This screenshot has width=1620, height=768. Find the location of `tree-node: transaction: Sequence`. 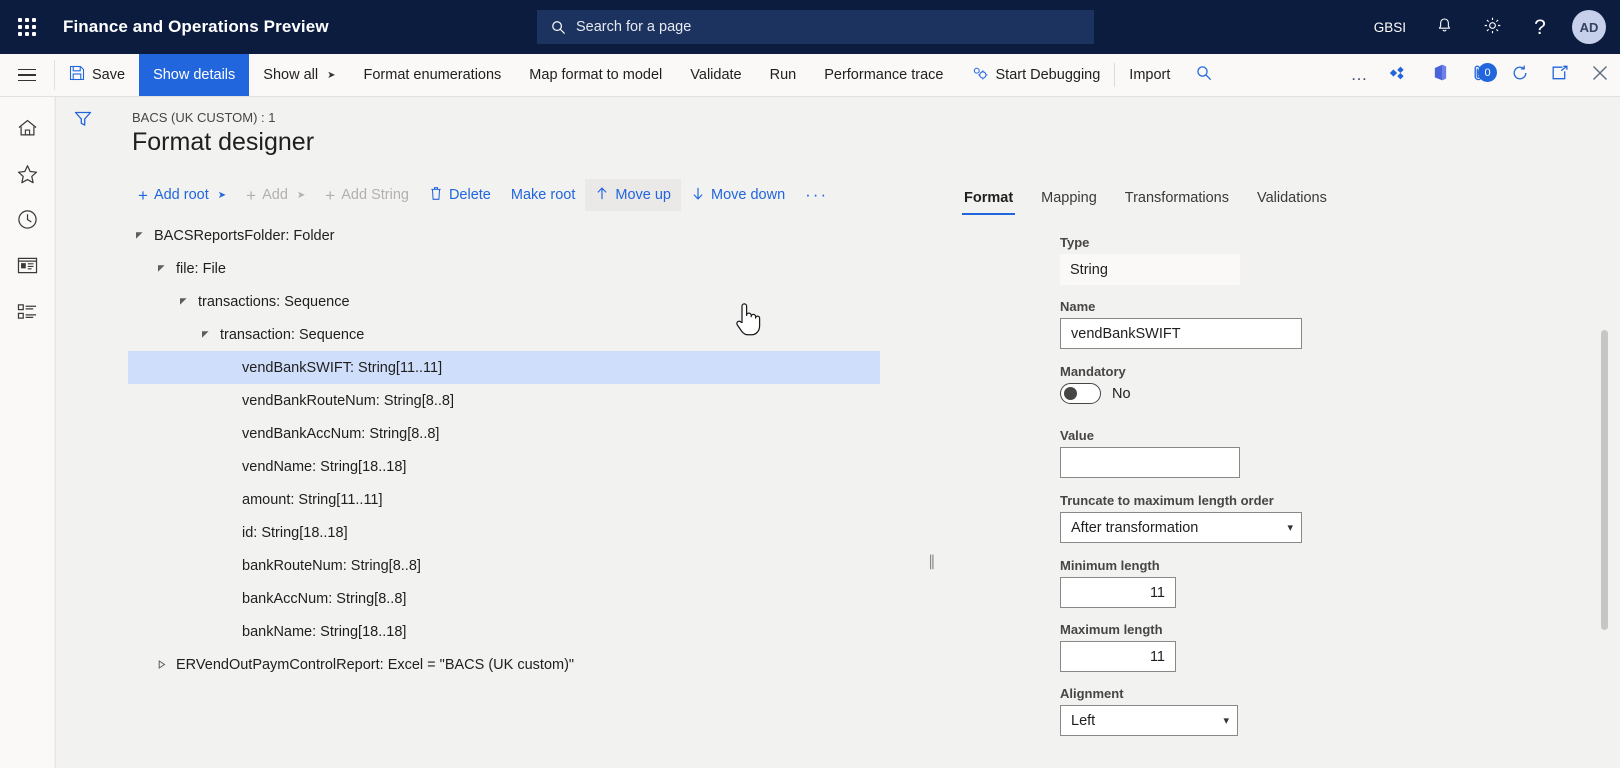

tree-node: transaction: Sequence is located at coordinates (573, 334).